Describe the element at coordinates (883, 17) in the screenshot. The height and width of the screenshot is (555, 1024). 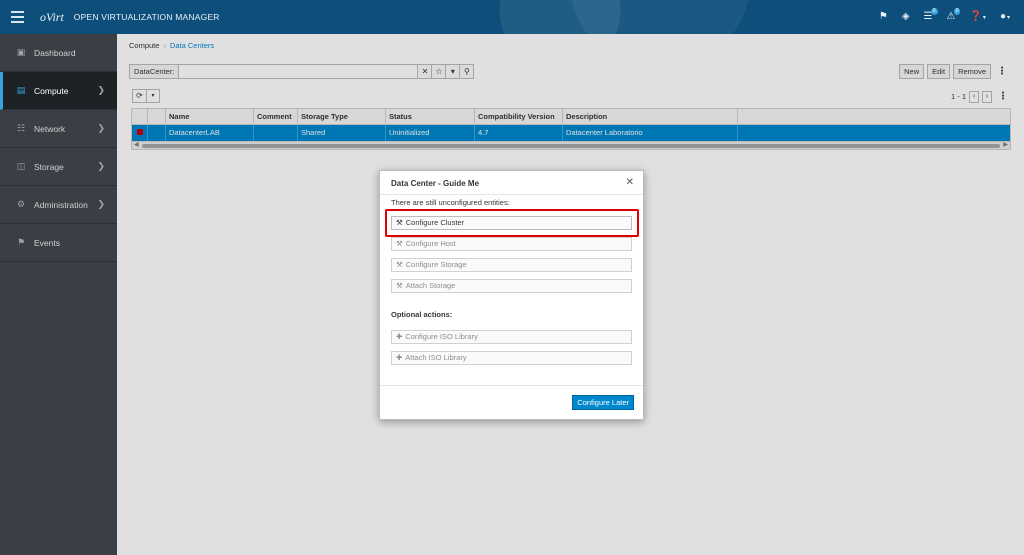
I see `bookmark-icon: ⚑` at that location.